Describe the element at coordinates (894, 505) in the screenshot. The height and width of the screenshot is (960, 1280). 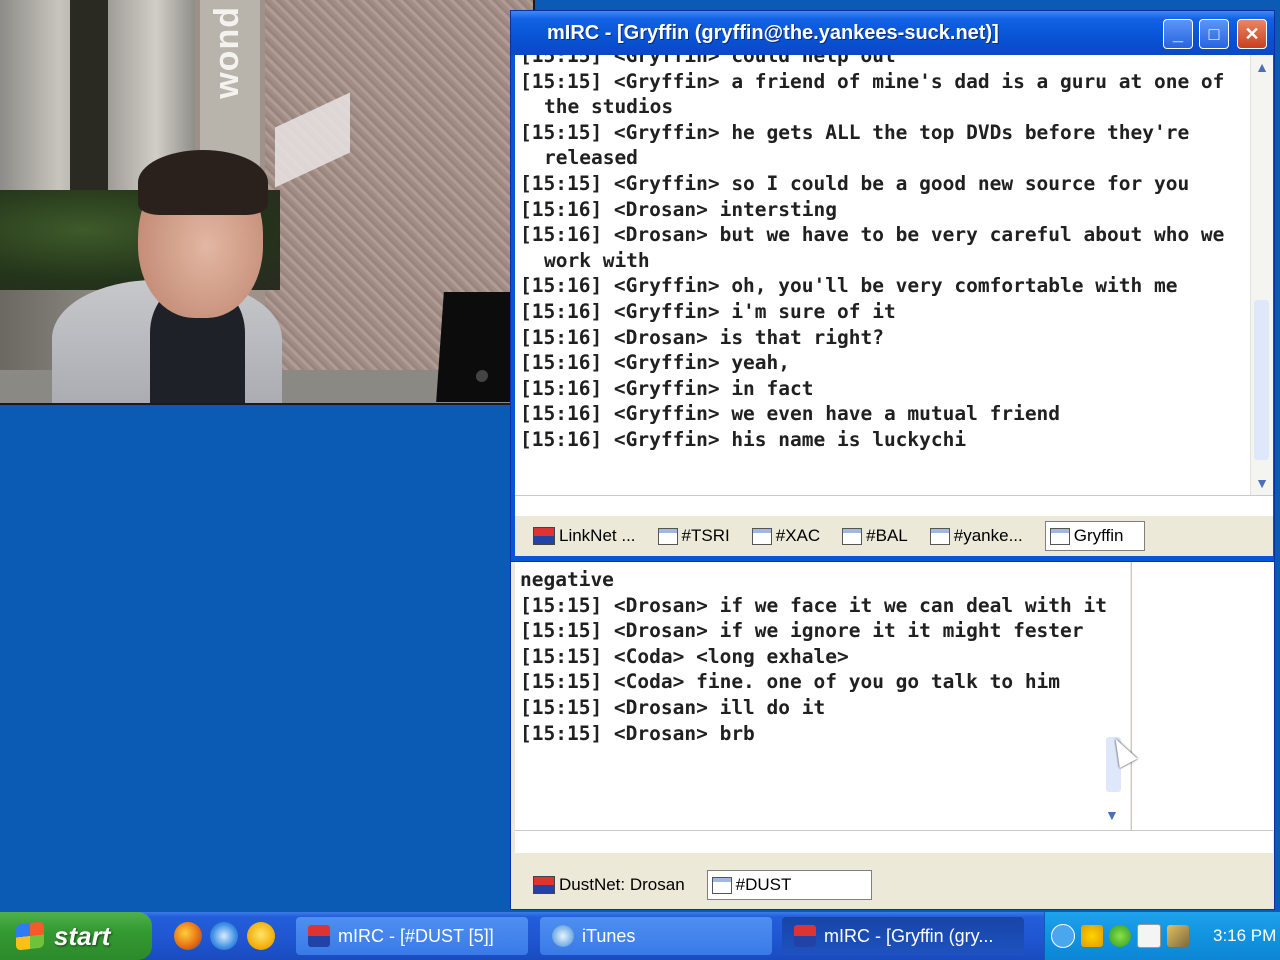
I see `message-input` at that location.